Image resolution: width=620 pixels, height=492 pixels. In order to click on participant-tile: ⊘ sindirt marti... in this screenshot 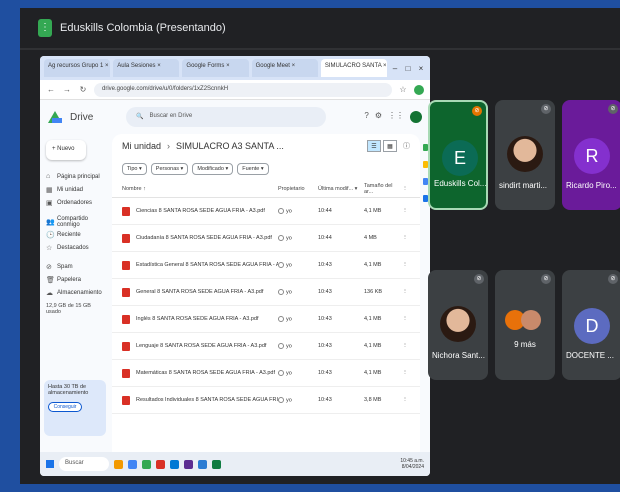, I will do `click(525, 155)`.